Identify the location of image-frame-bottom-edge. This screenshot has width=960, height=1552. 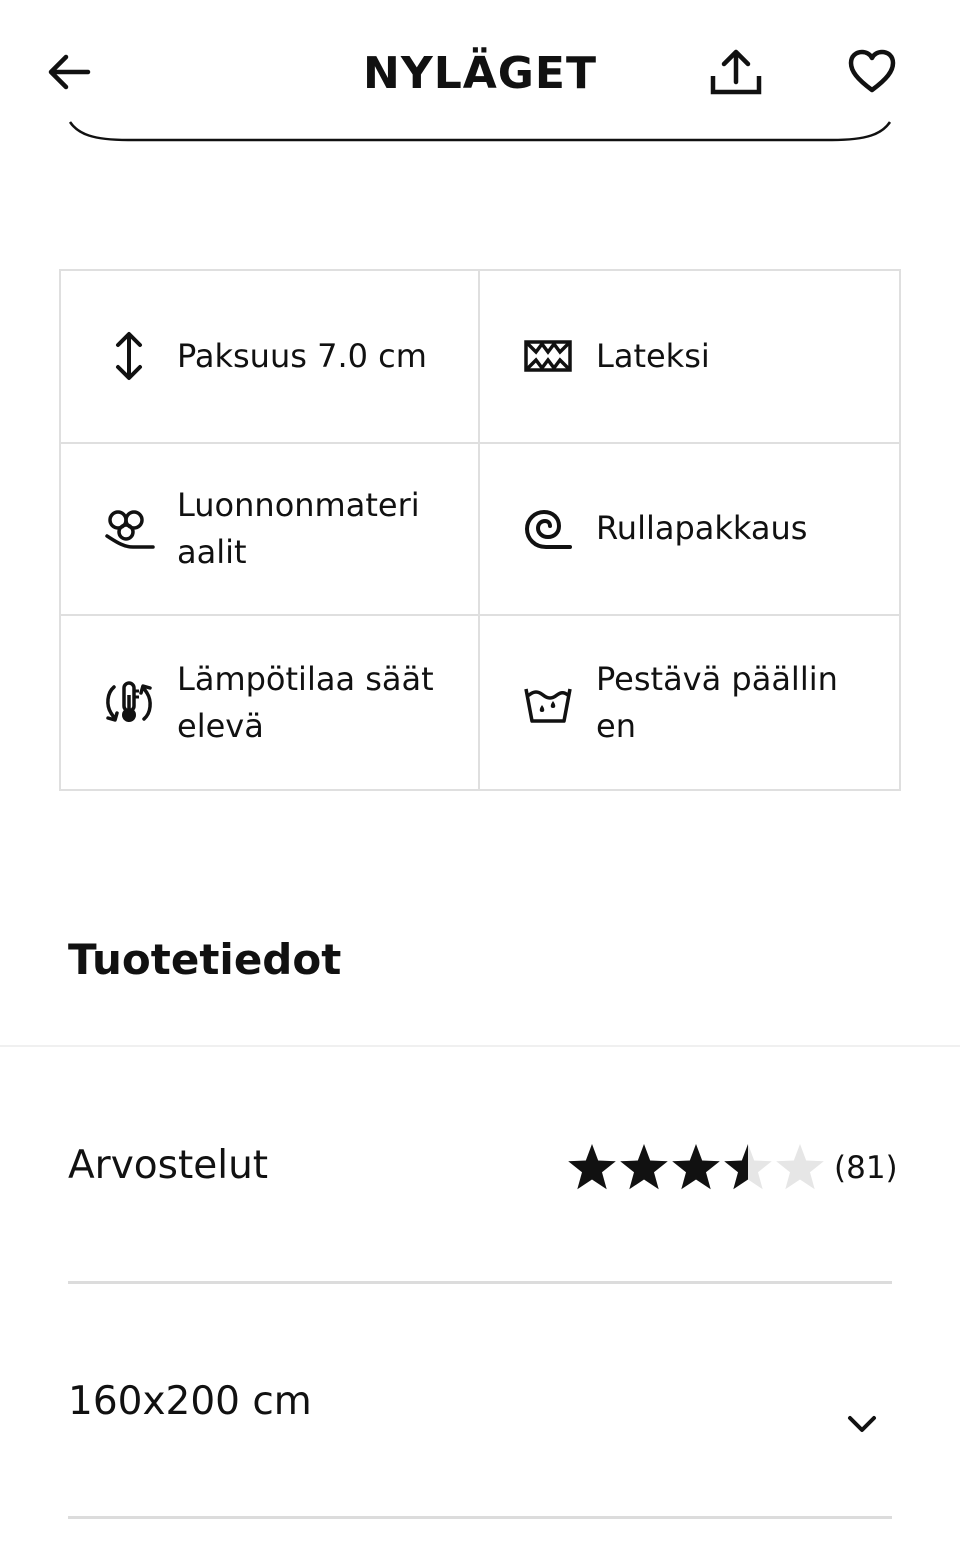
(480, 131).